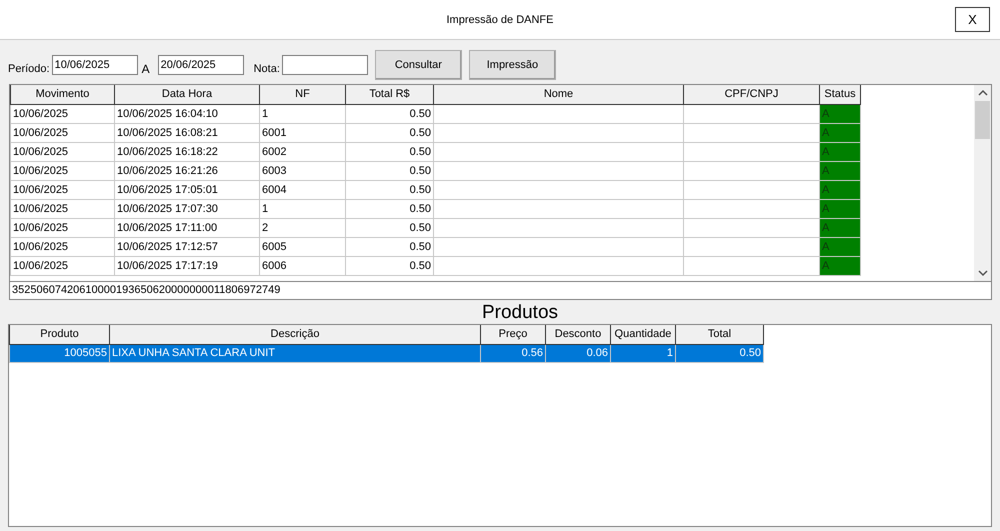 This screenshot has height=531, width=1000. What do you see at coordinates (720, 334) in the screenshot?
I see `column-header: Total` at bounding box center [720, 334].